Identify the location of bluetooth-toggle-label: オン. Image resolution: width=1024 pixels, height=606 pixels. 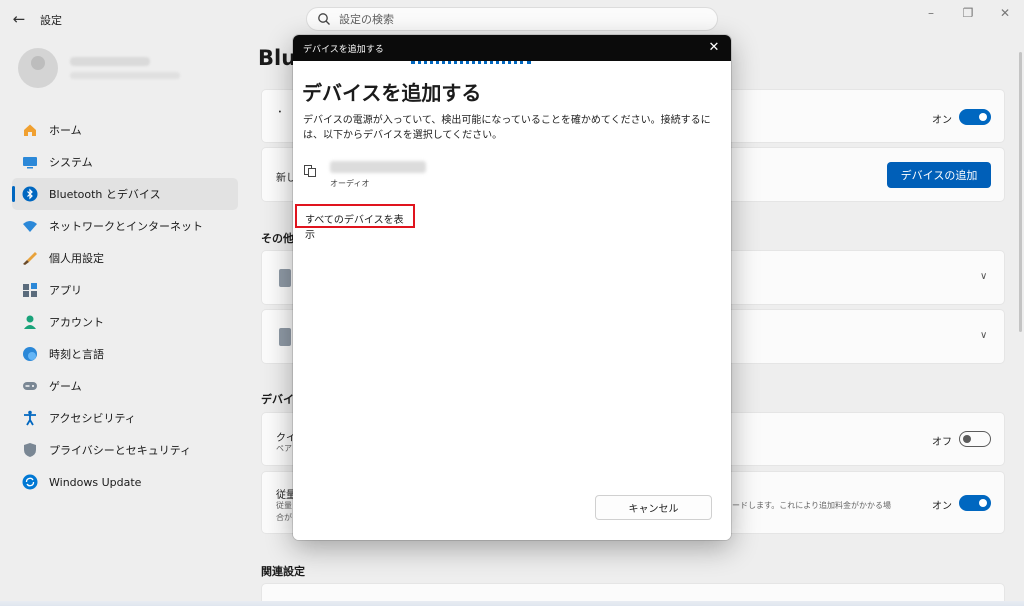
(942, 120).